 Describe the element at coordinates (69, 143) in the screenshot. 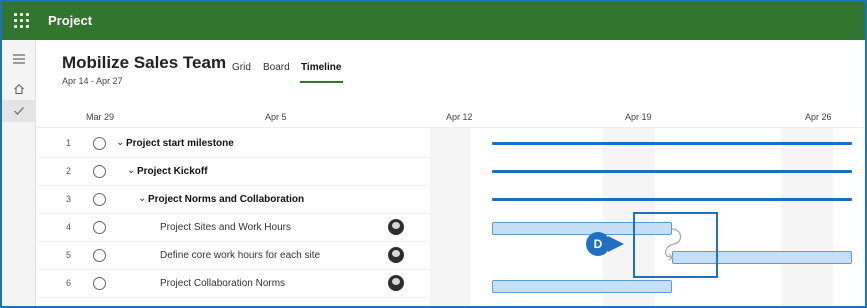

I see `row-number: 1` at that location.